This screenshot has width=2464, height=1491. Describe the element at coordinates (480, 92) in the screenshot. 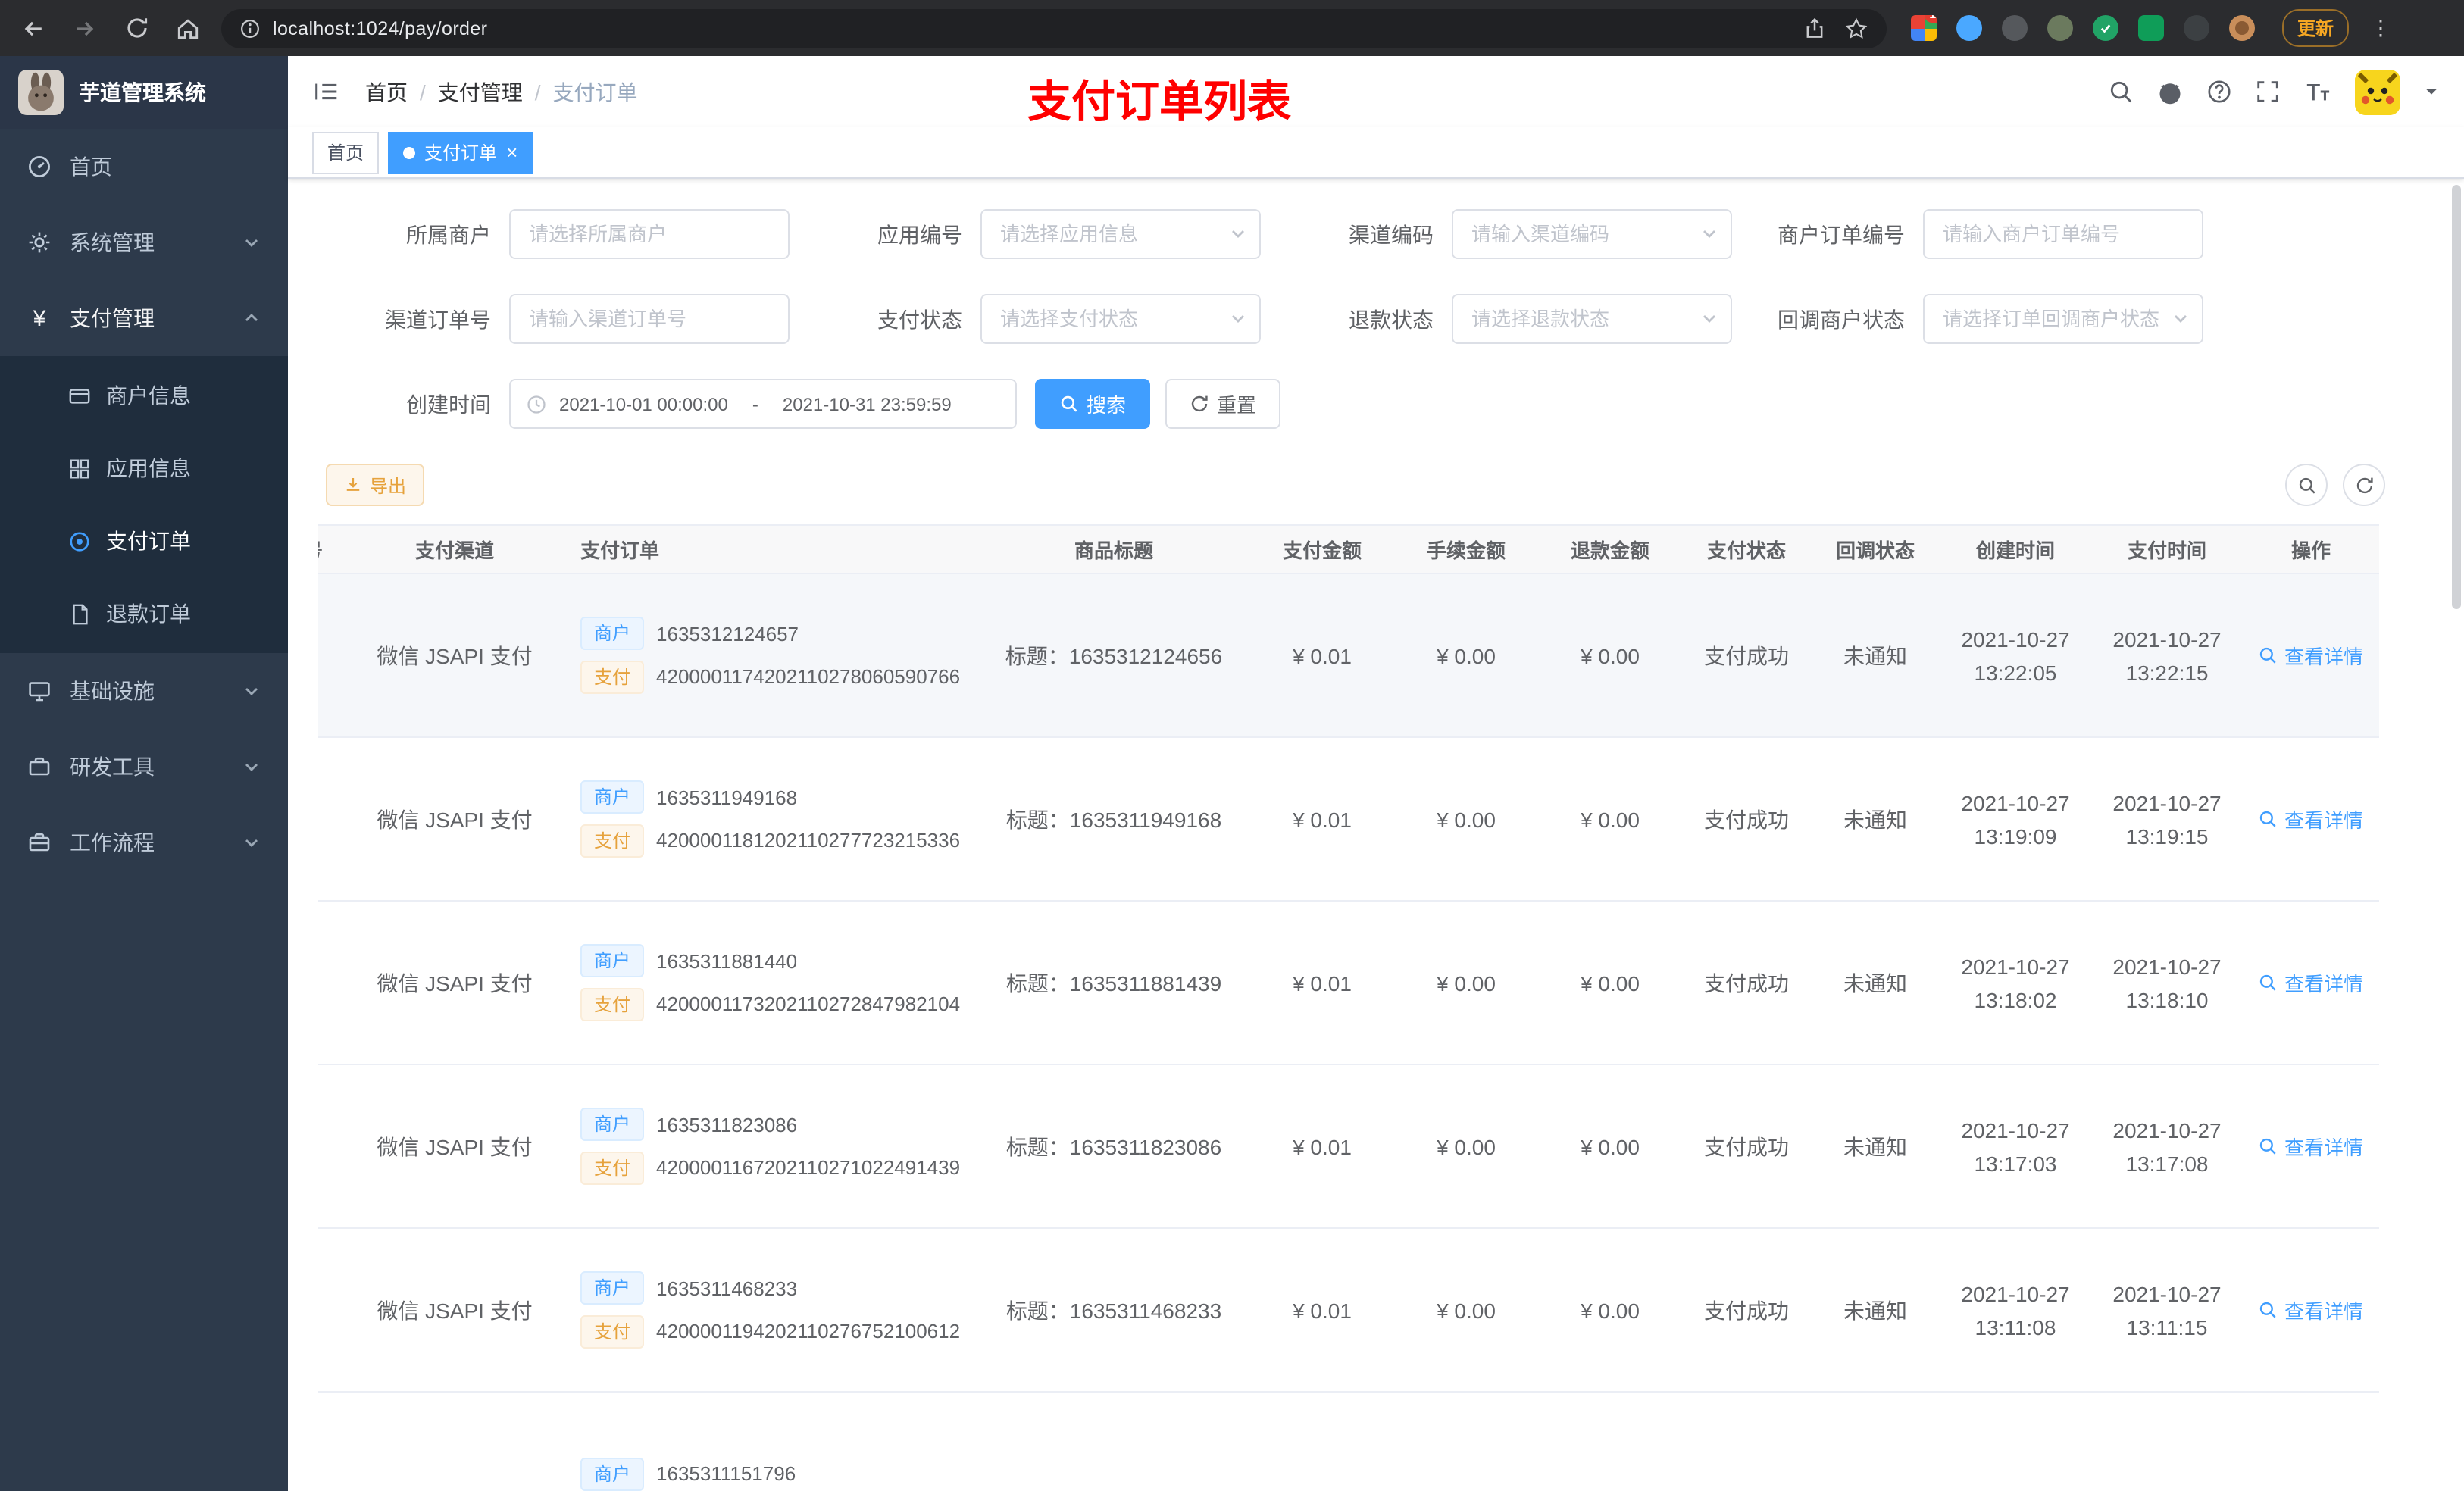

I see `breadcrumb-payment: 支付管理` at that location.